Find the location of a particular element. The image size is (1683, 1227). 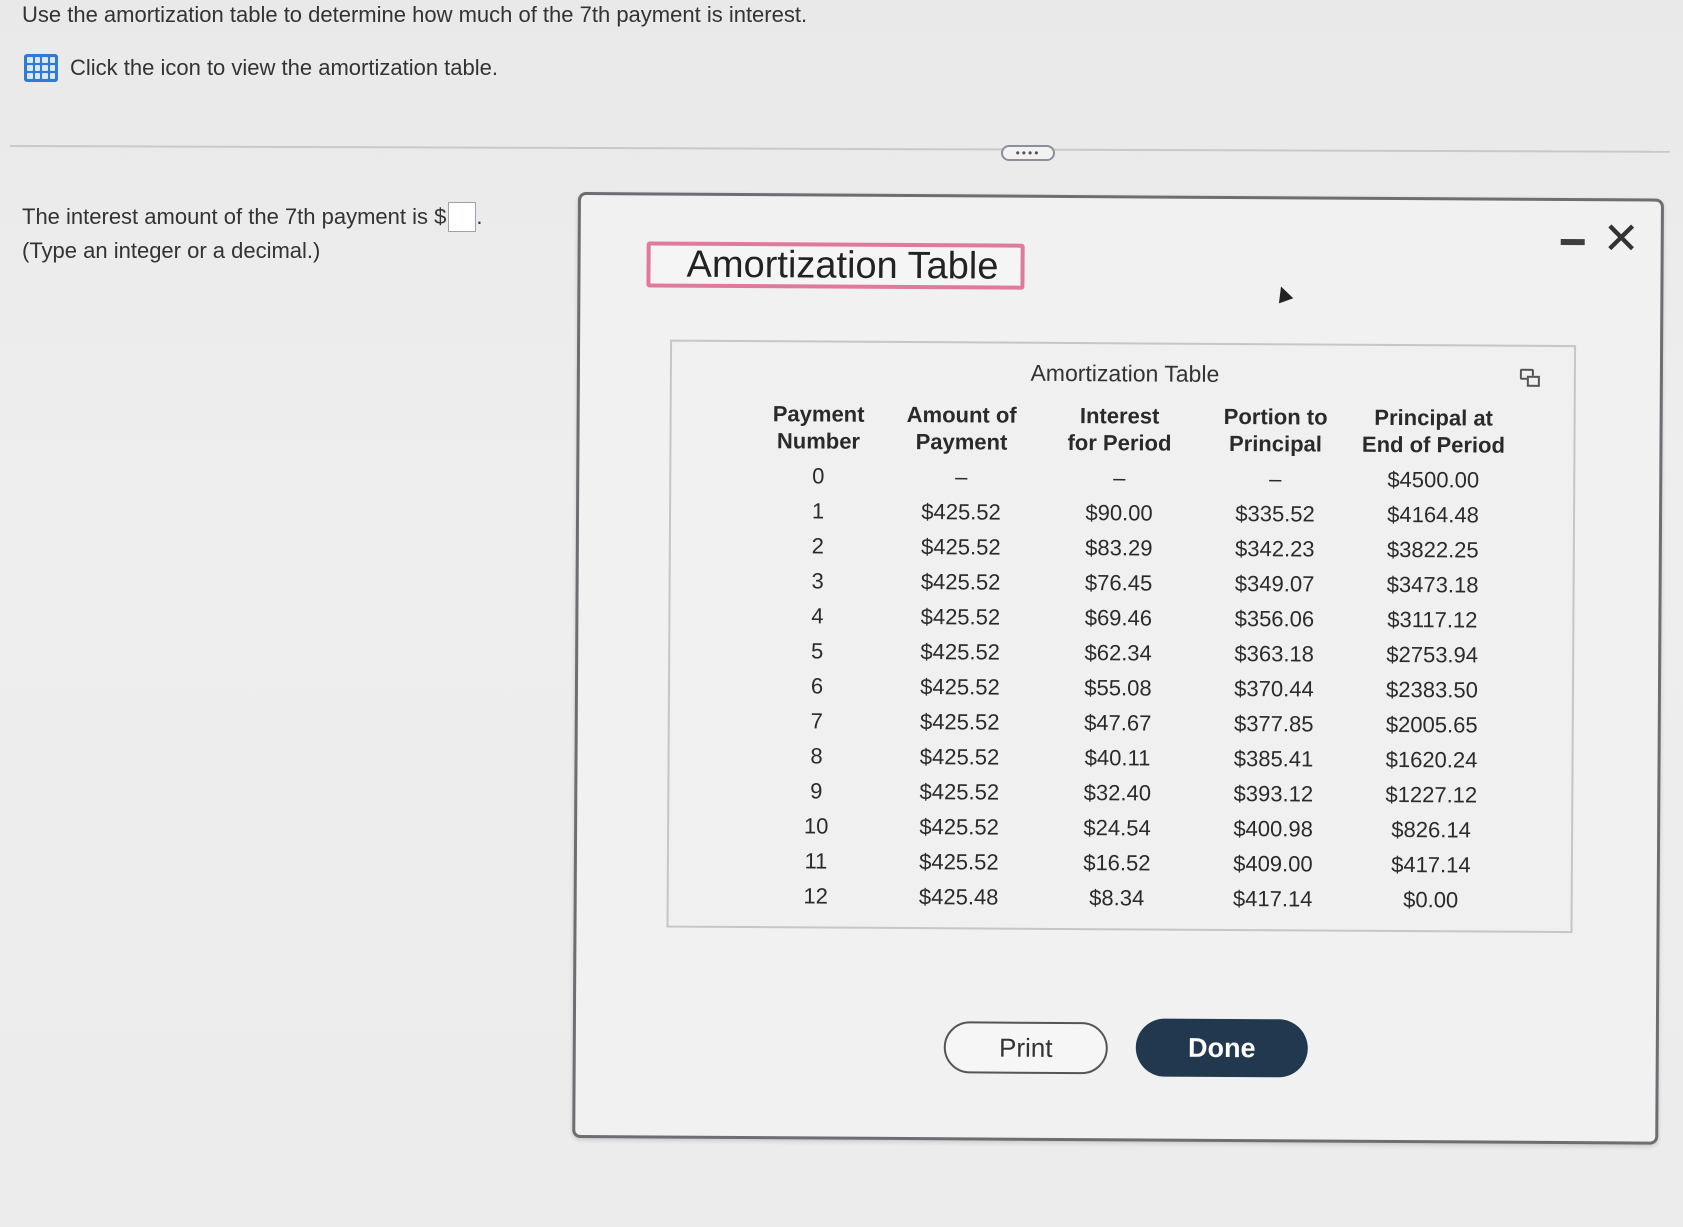

table-cell: 4 is located at coordinates (817, 615).